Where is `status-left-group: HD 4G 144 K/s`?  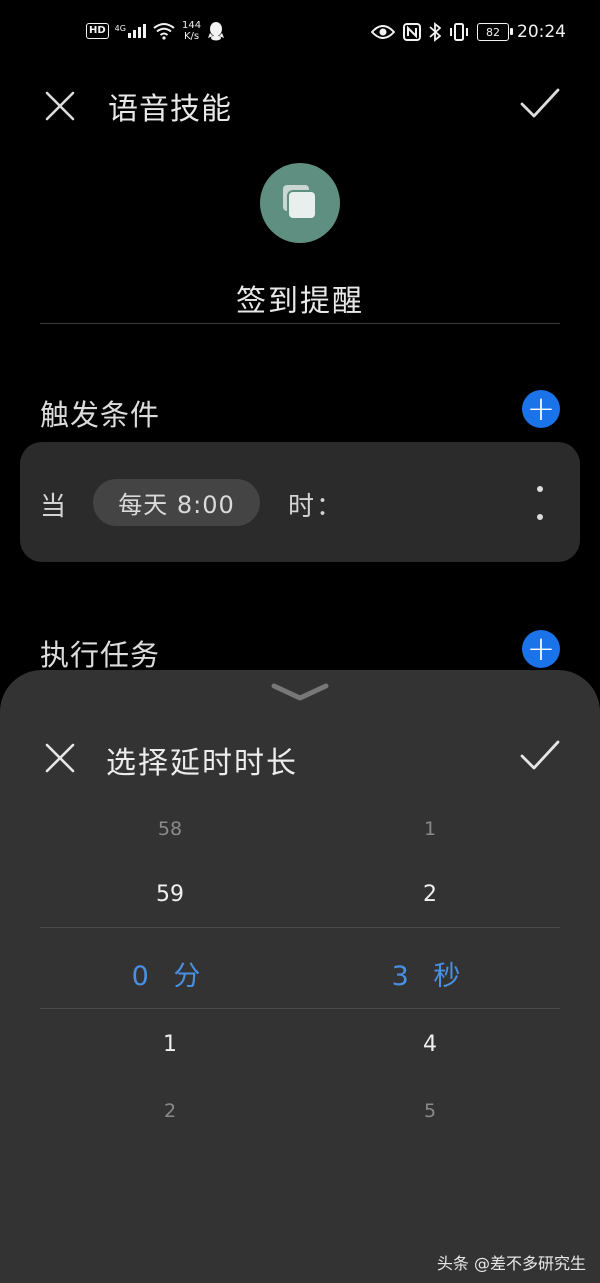 status-left-group: HD 4G 144 K/s is located at coordinates (155, 31).